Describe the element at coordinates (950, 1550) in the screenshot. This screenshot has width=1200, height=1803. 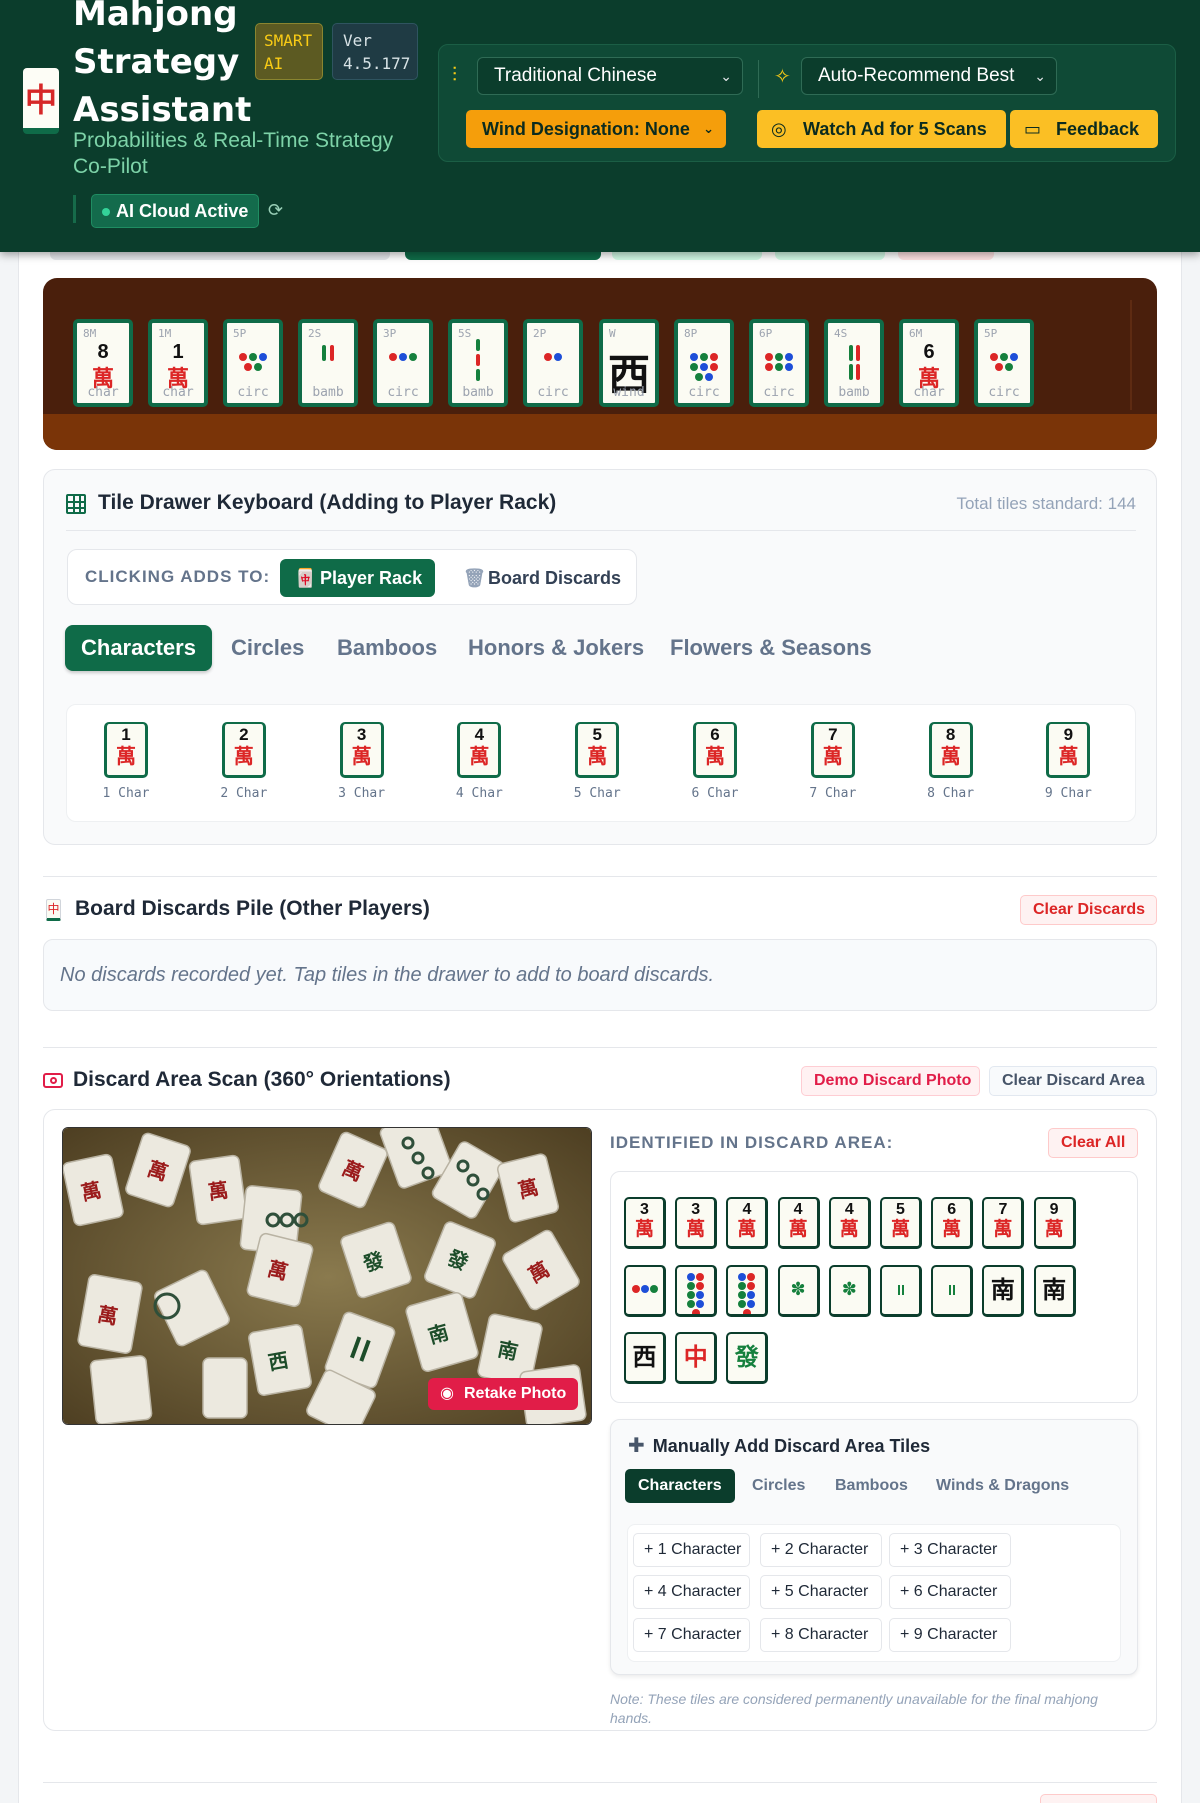
I see `add-character-button: + 3 Character` at that location.